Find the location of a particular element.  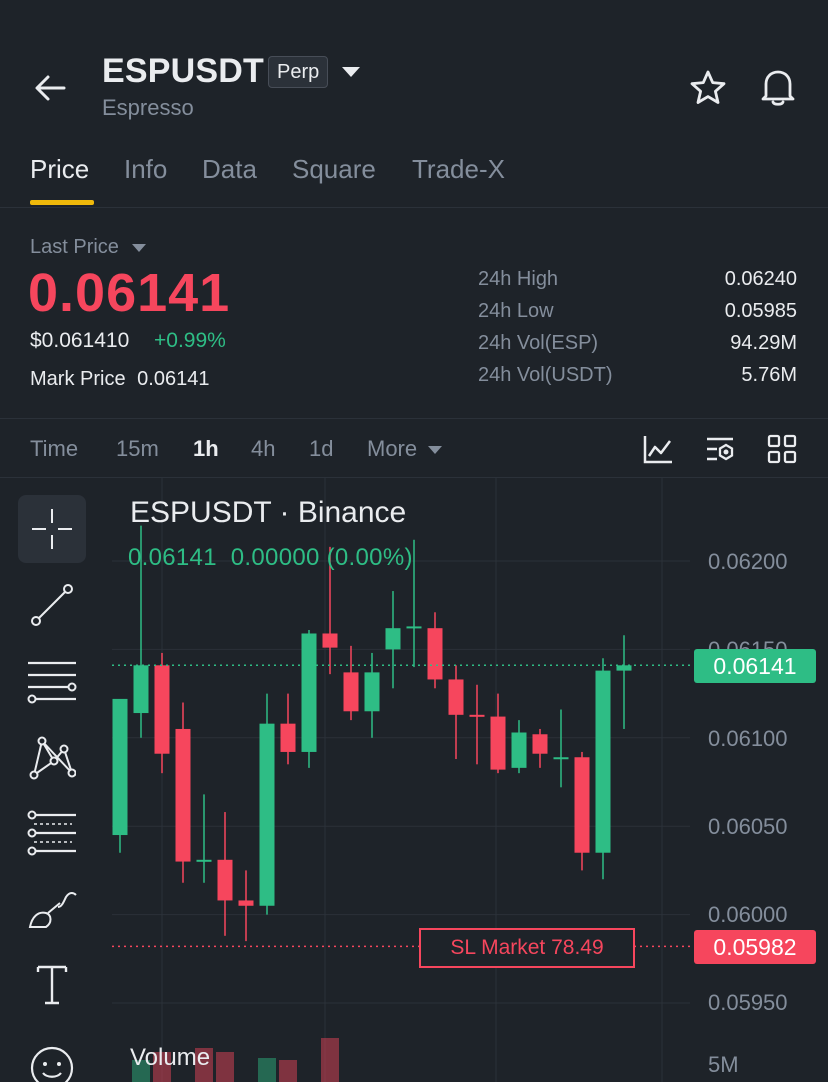

stat-label-high: 24h High is located at coordinates (518, 279).